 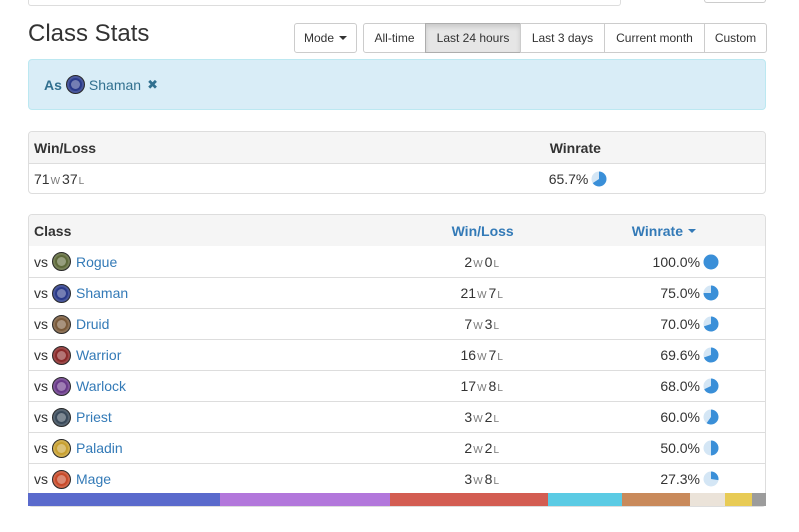 What do you see at coordinates (482, 355) in the screenshot?
I see `winloss-cell: 16W 7L` at bounding box center [482, 355].